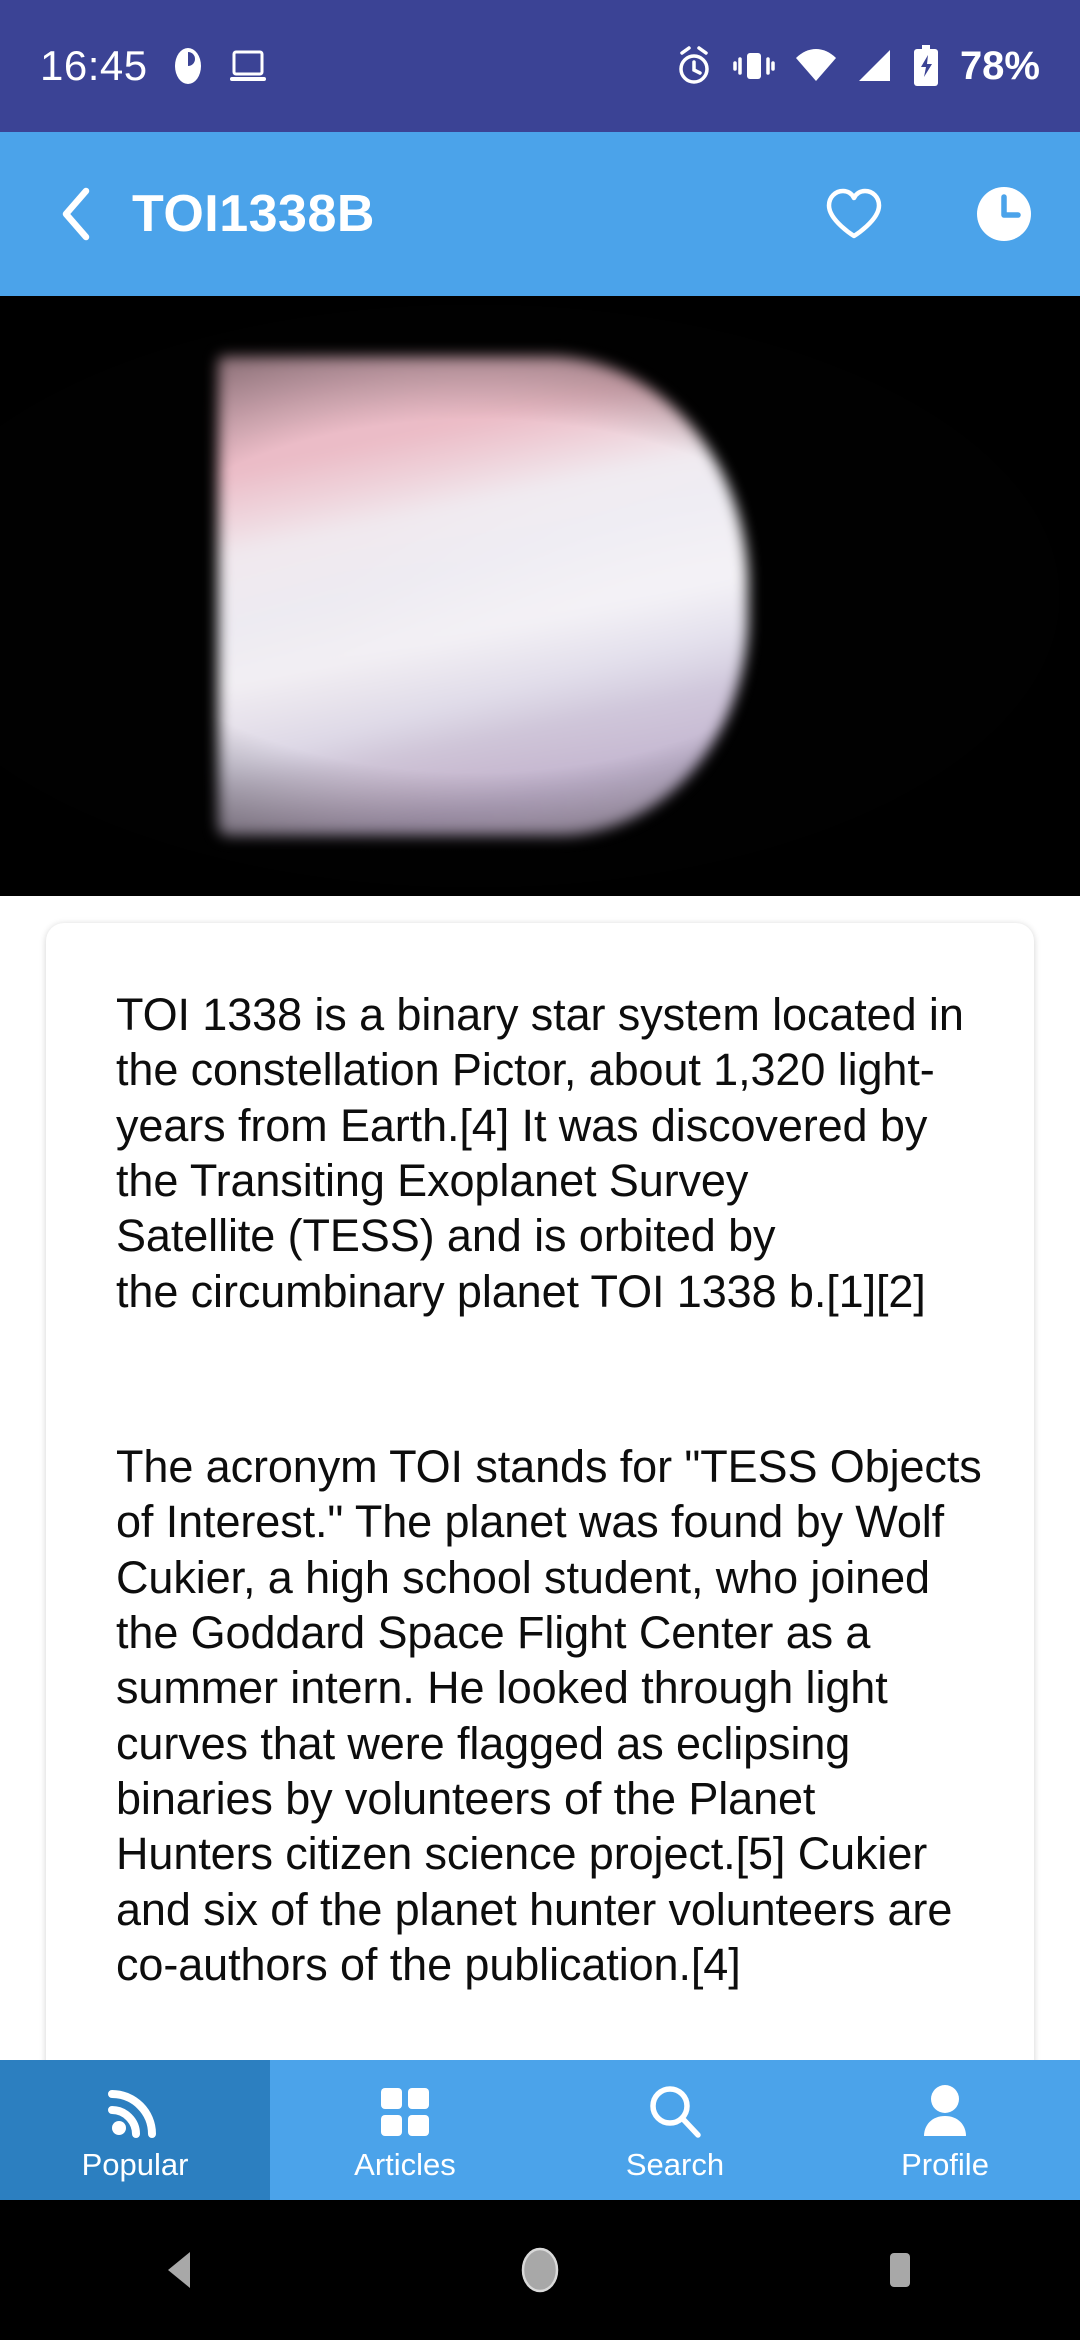  I want to click on nav-label: Profile, so click(945, 2164).